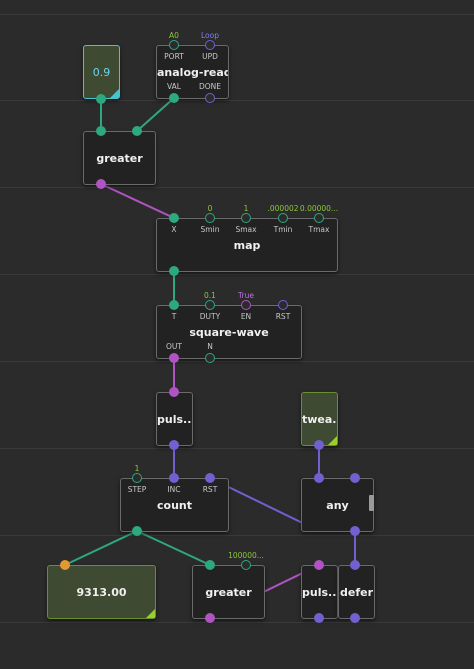 This screenshot has width=474, height=669. Describe the element at coordinates (210, 305) in the screenshot. I see `duty-pin` at that location.